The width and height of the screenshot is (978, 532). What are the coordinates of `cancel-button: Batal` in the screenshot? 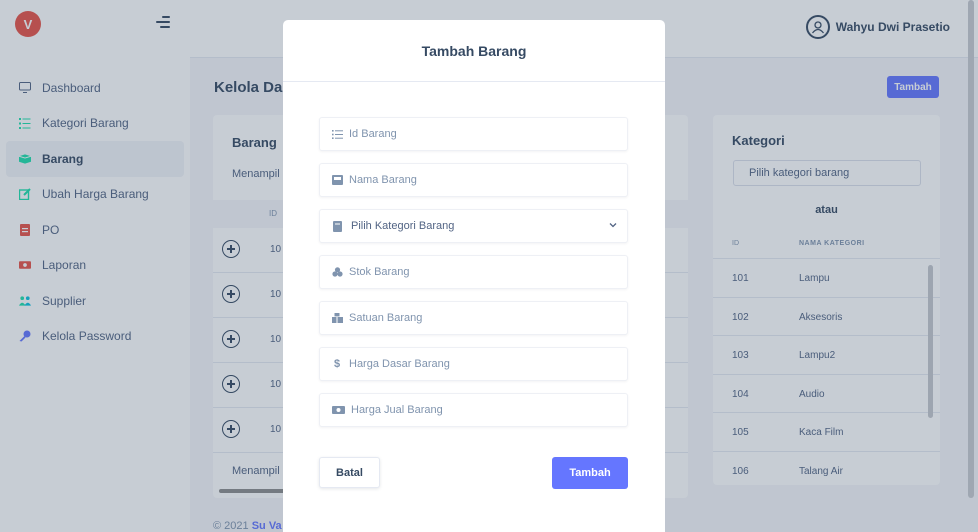 It's located at (349, 472).